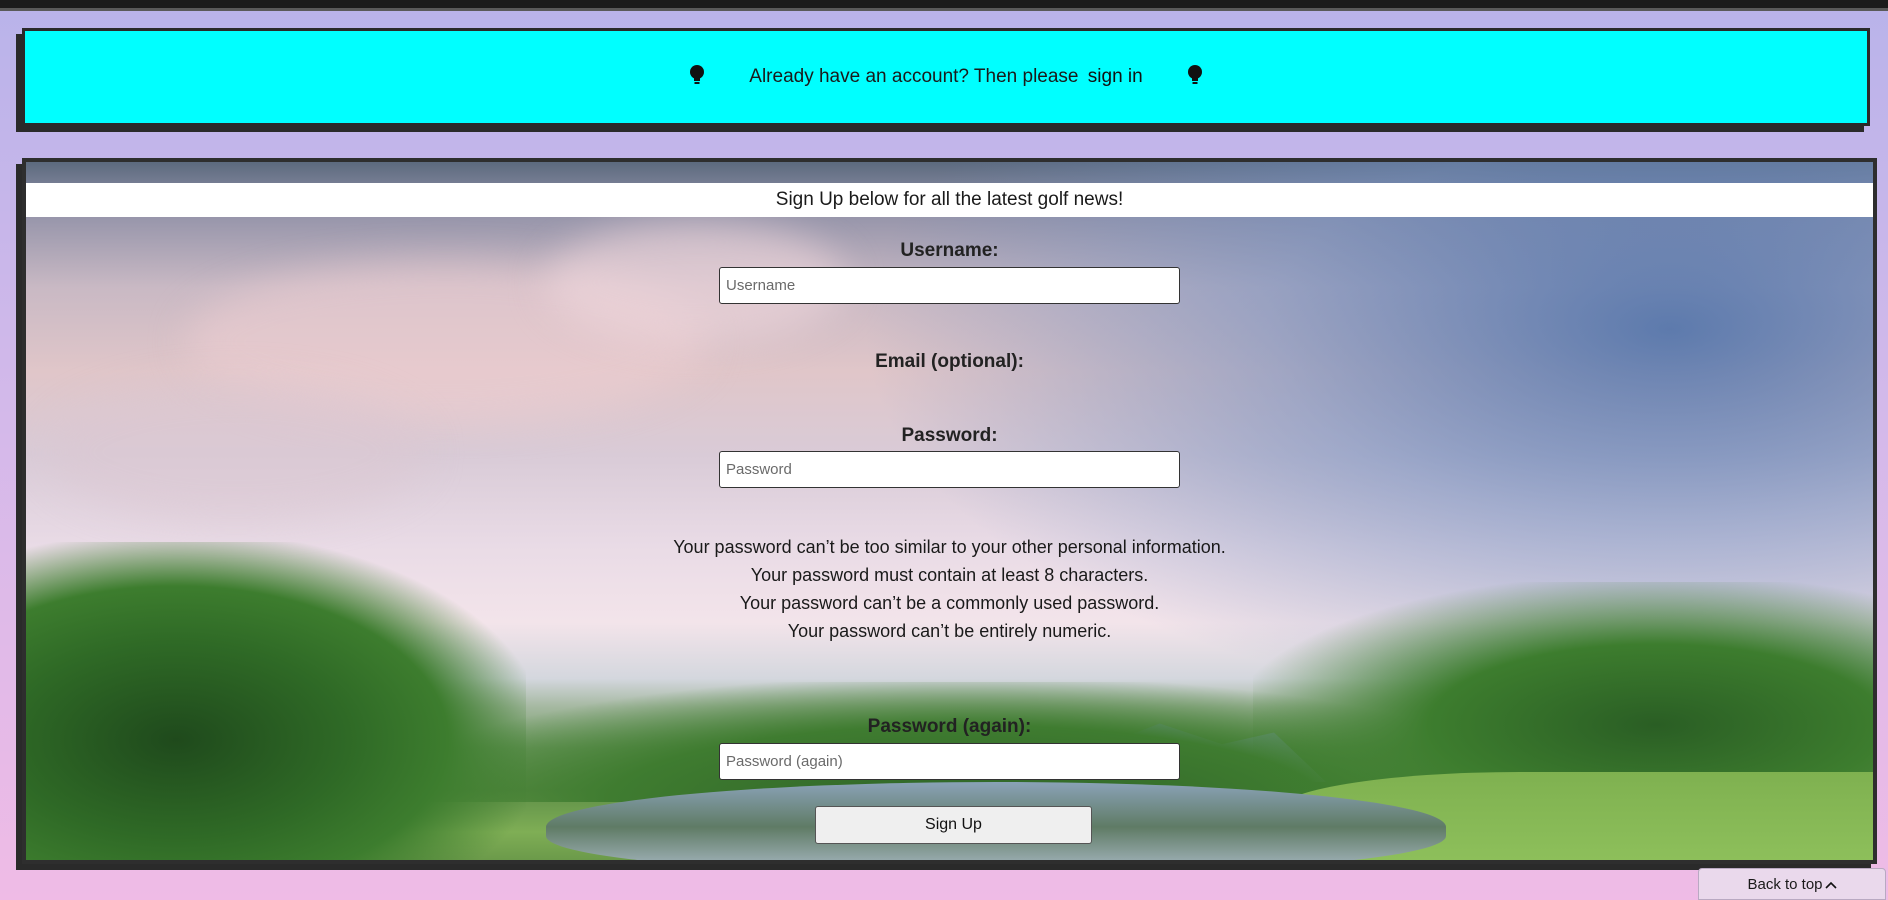 The width and height of the screenshot is (1888, 900). What do you see at coordinates (236, 452) in the screenshot?
I see `cloud-decoration` at bounding box center [236, 452].